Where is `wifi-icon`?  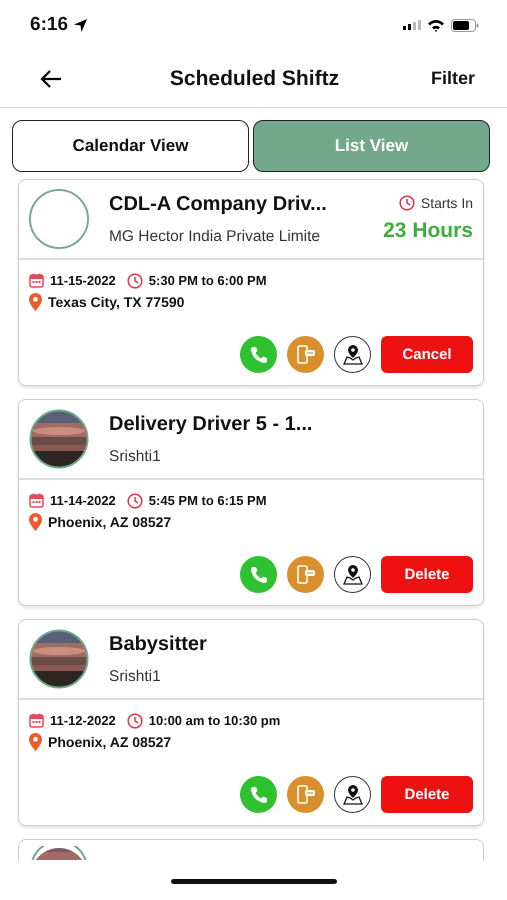
wifi-icon is located at coordinates (436, 25).